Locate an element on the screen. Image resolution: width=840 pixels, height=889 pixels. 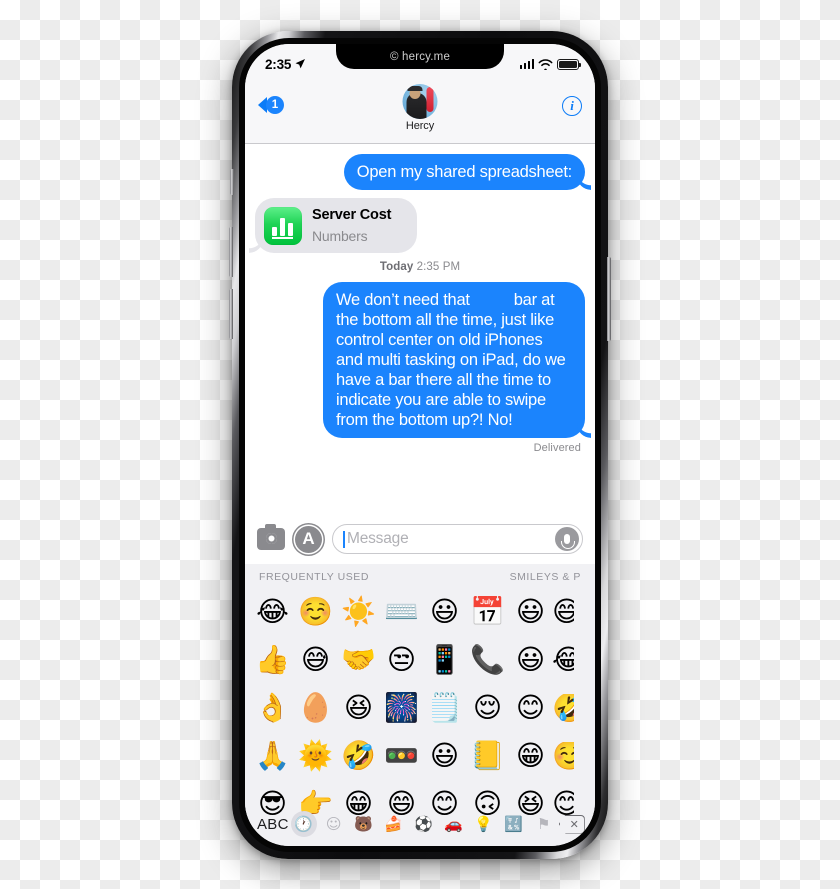
emoji-key: 🤝 is located at coordinates (358, 660).